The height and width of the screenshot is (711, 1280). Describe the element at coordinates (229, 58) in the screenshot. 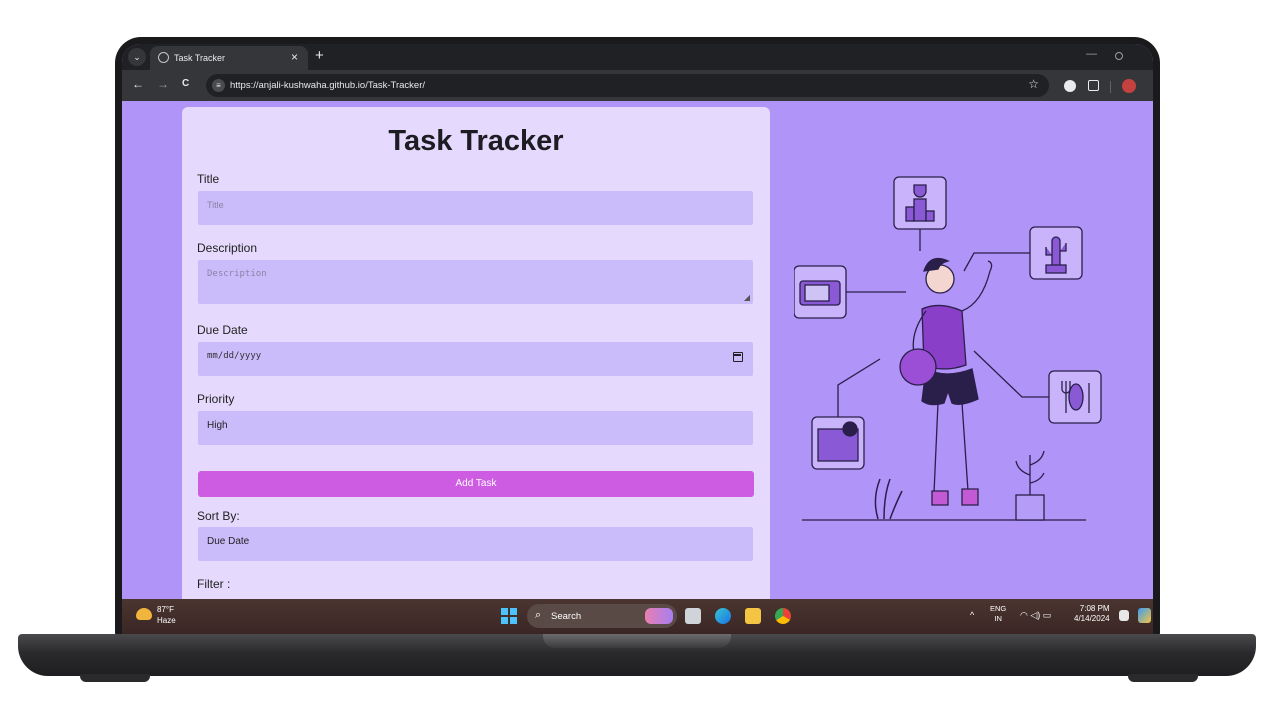

I see `browser-tab-active: Task Tracker ×` at that location.